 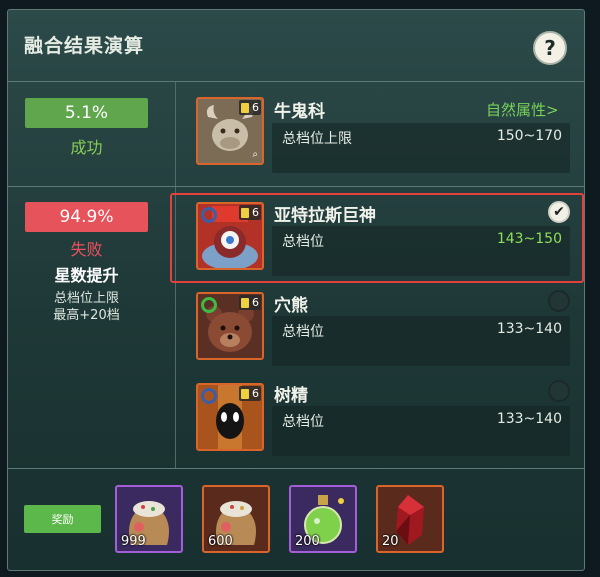 I want to click on reward-item: 600, so click(x=236, y=519).